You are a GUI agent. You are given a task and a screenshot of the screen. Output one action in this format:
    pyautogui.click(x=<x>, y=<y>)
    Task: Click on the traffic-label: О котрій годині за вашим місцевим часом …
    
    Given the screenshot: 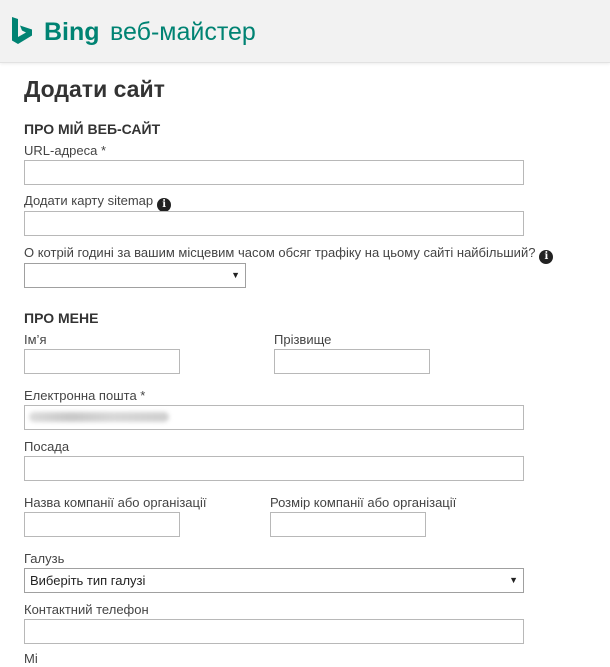 What is the action you would take?
    pyautogui.click(x=289, y=254)
    